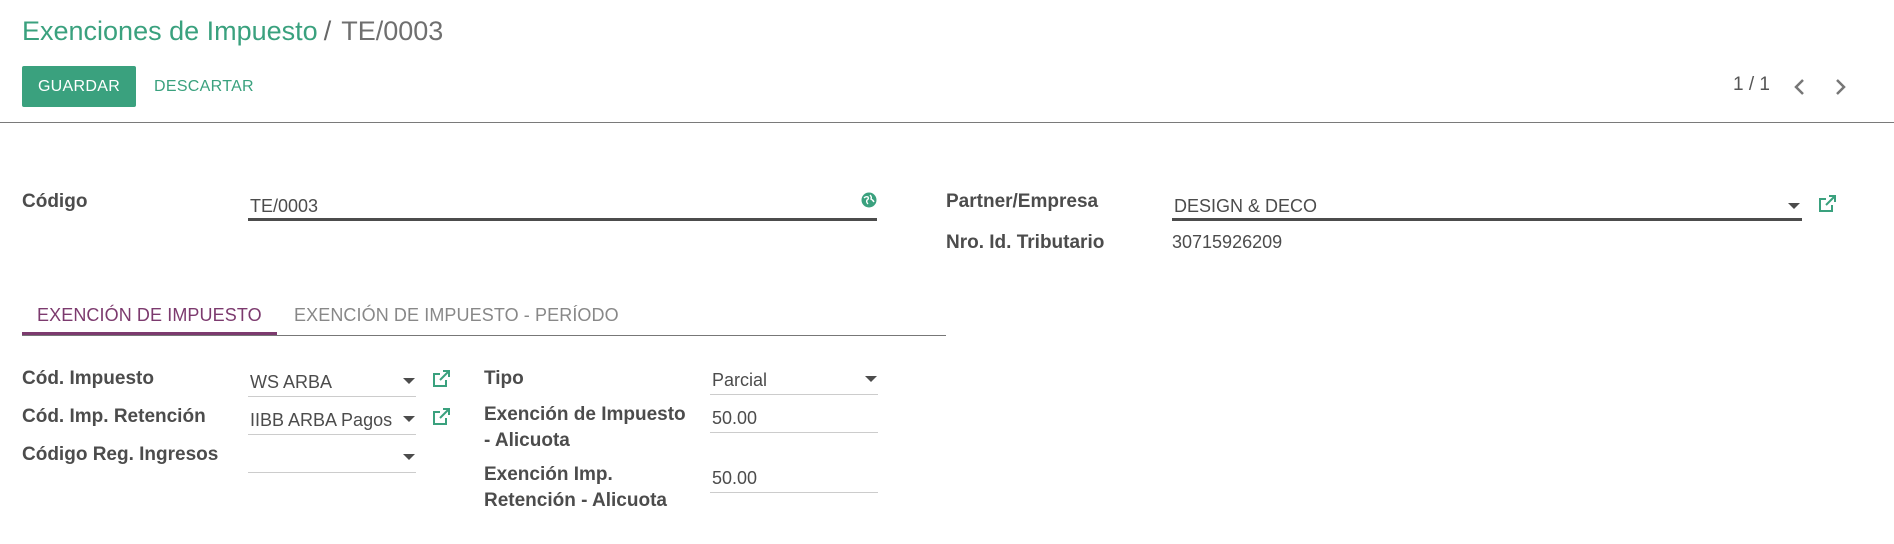  Describe the element at coordinates (409, 457) in the screenshot. I see `codigo-reg-ingresos-chevron-down-icon` at that location.